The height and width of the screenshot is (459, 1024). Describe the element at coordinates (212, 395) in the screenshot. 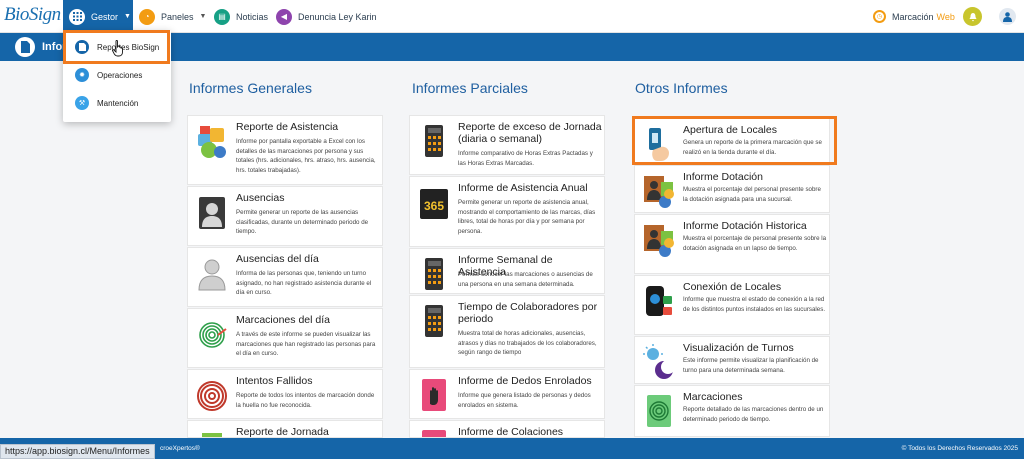

I see `fingerprint-red-icon` at that location.